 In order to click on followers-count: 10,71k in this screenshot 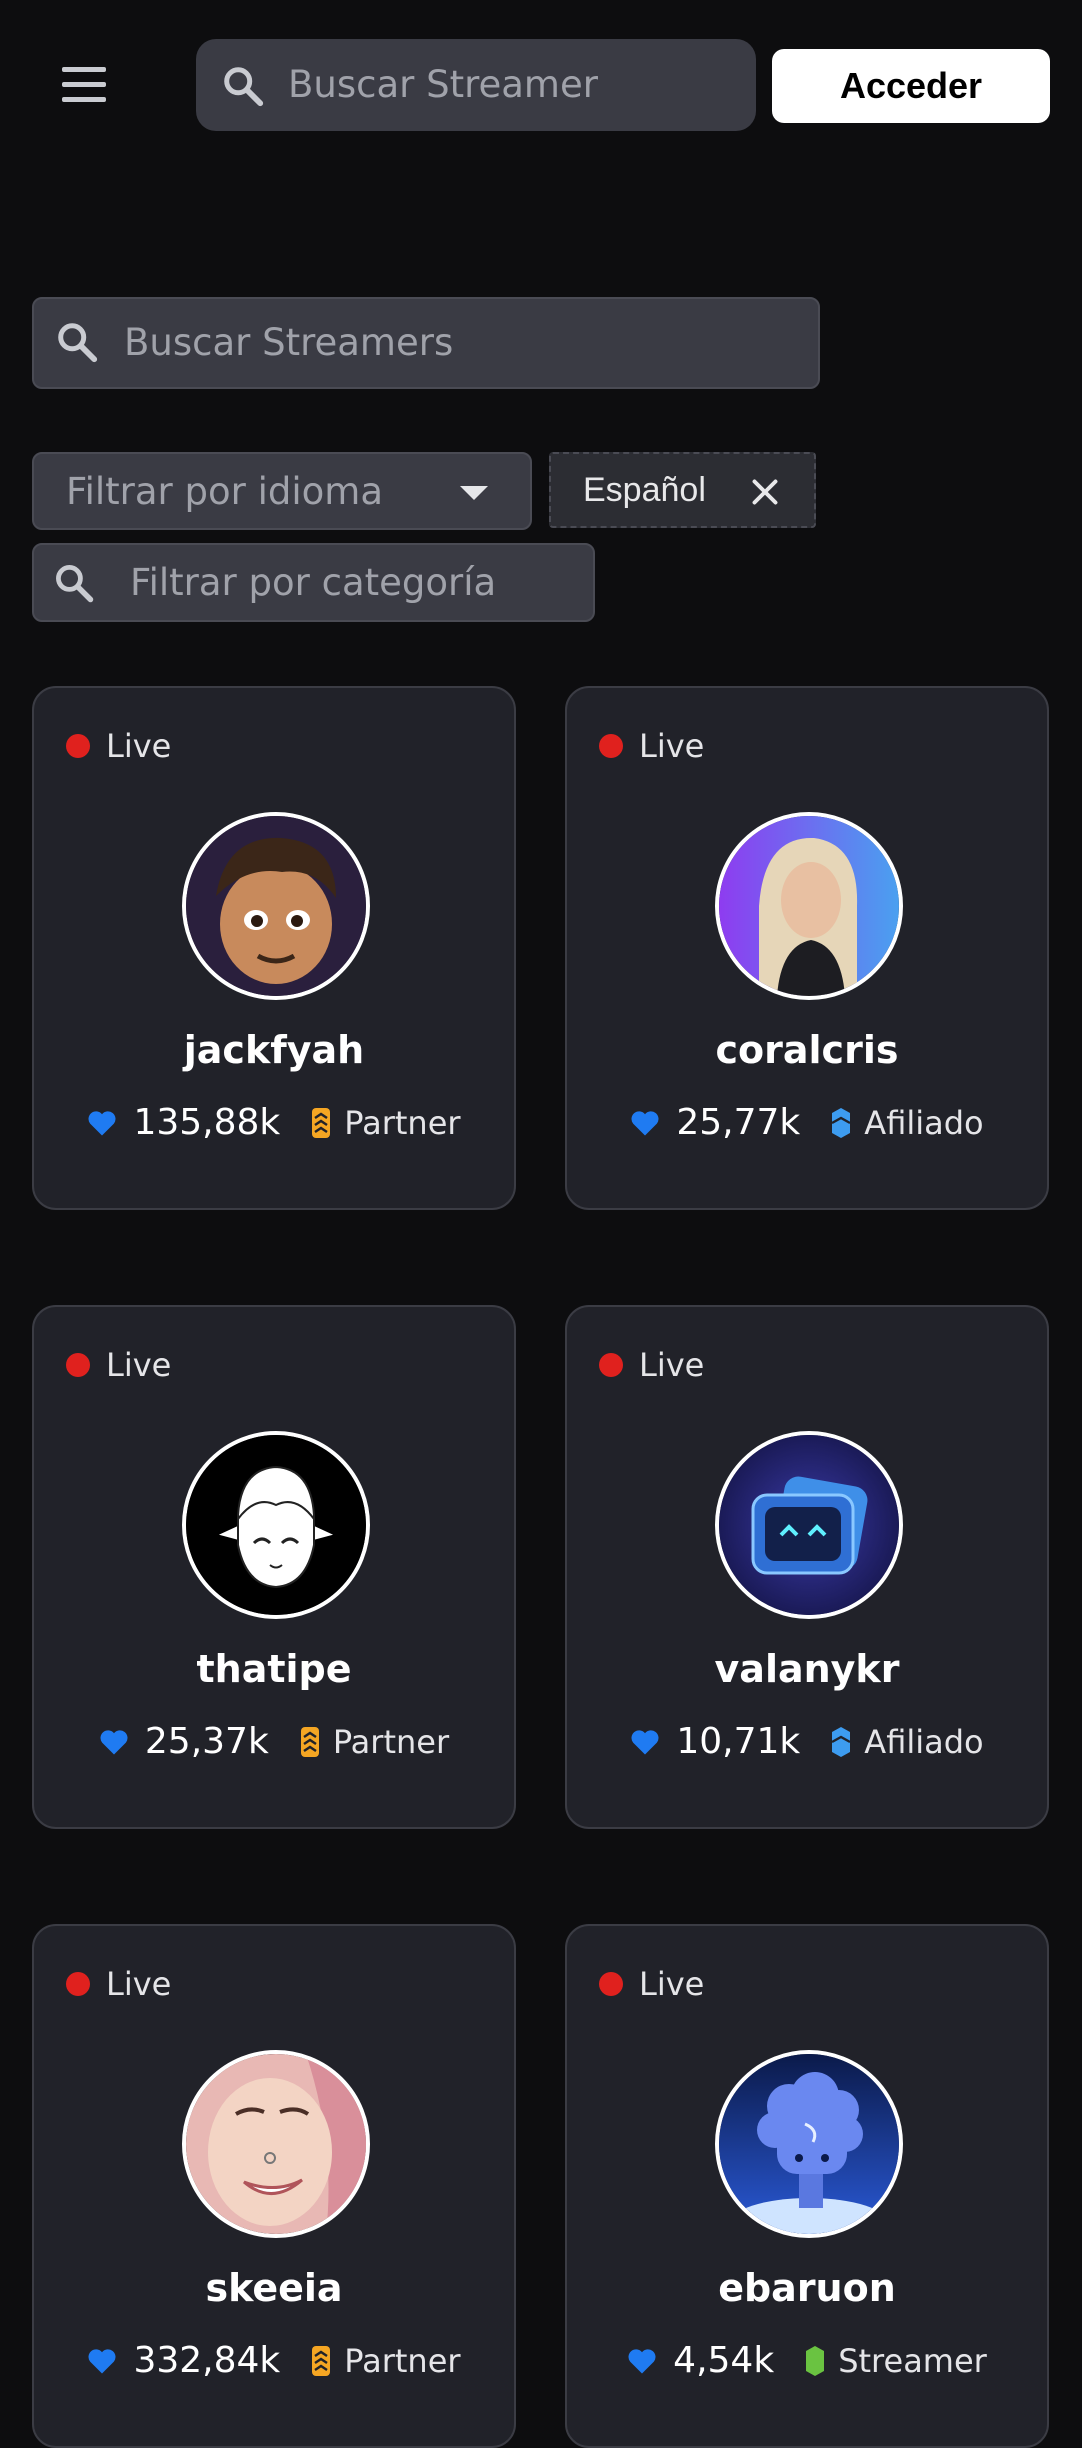, I will do `click(738, 1741)`.